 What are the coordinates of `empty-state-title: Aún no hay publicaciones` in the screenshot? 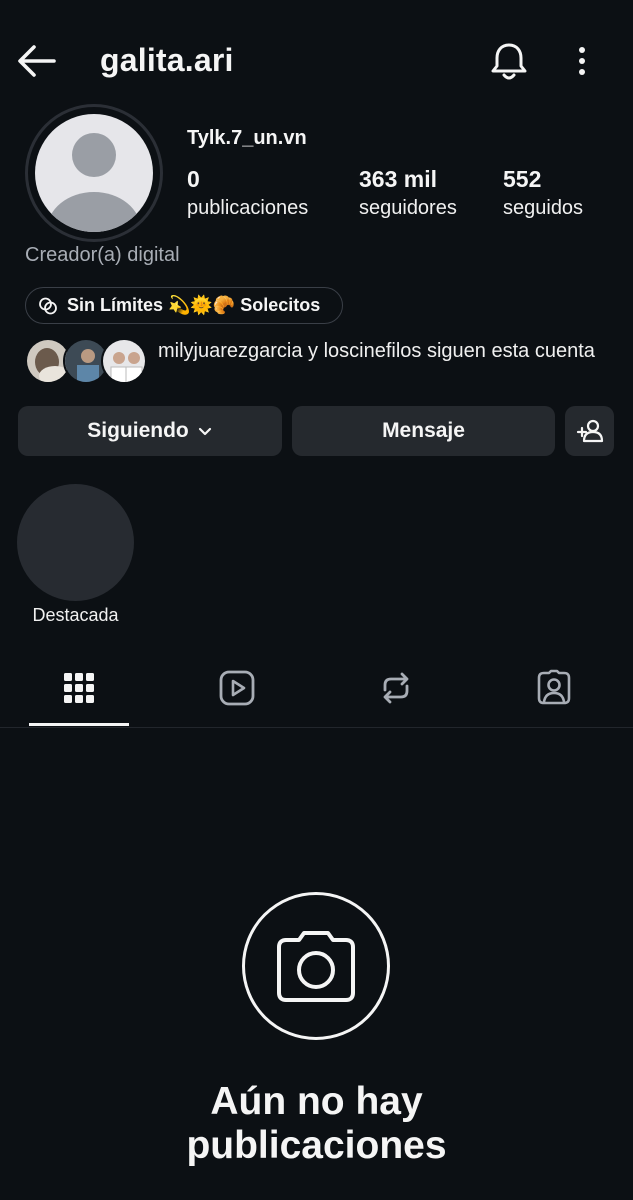 It's located at (316, 1124).